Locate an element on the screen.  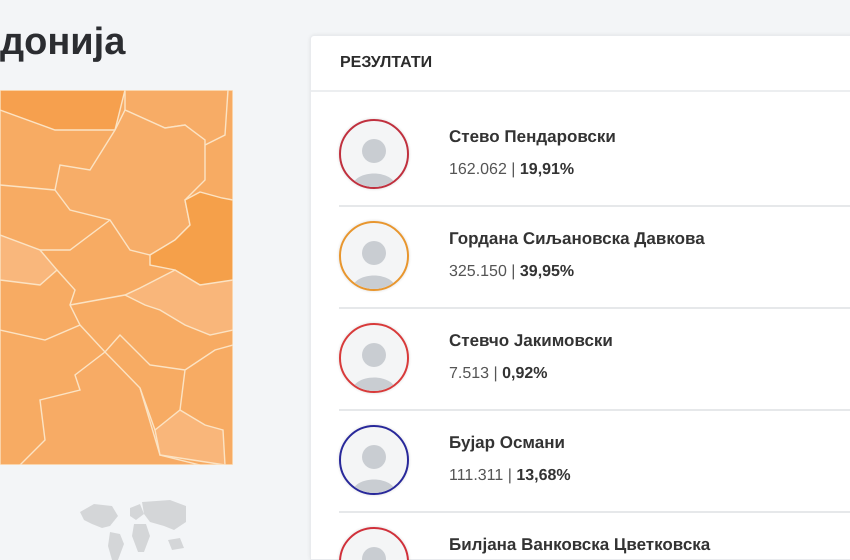
vote-result: 162.062 | 19,91% is located at coordinates (512, 170).